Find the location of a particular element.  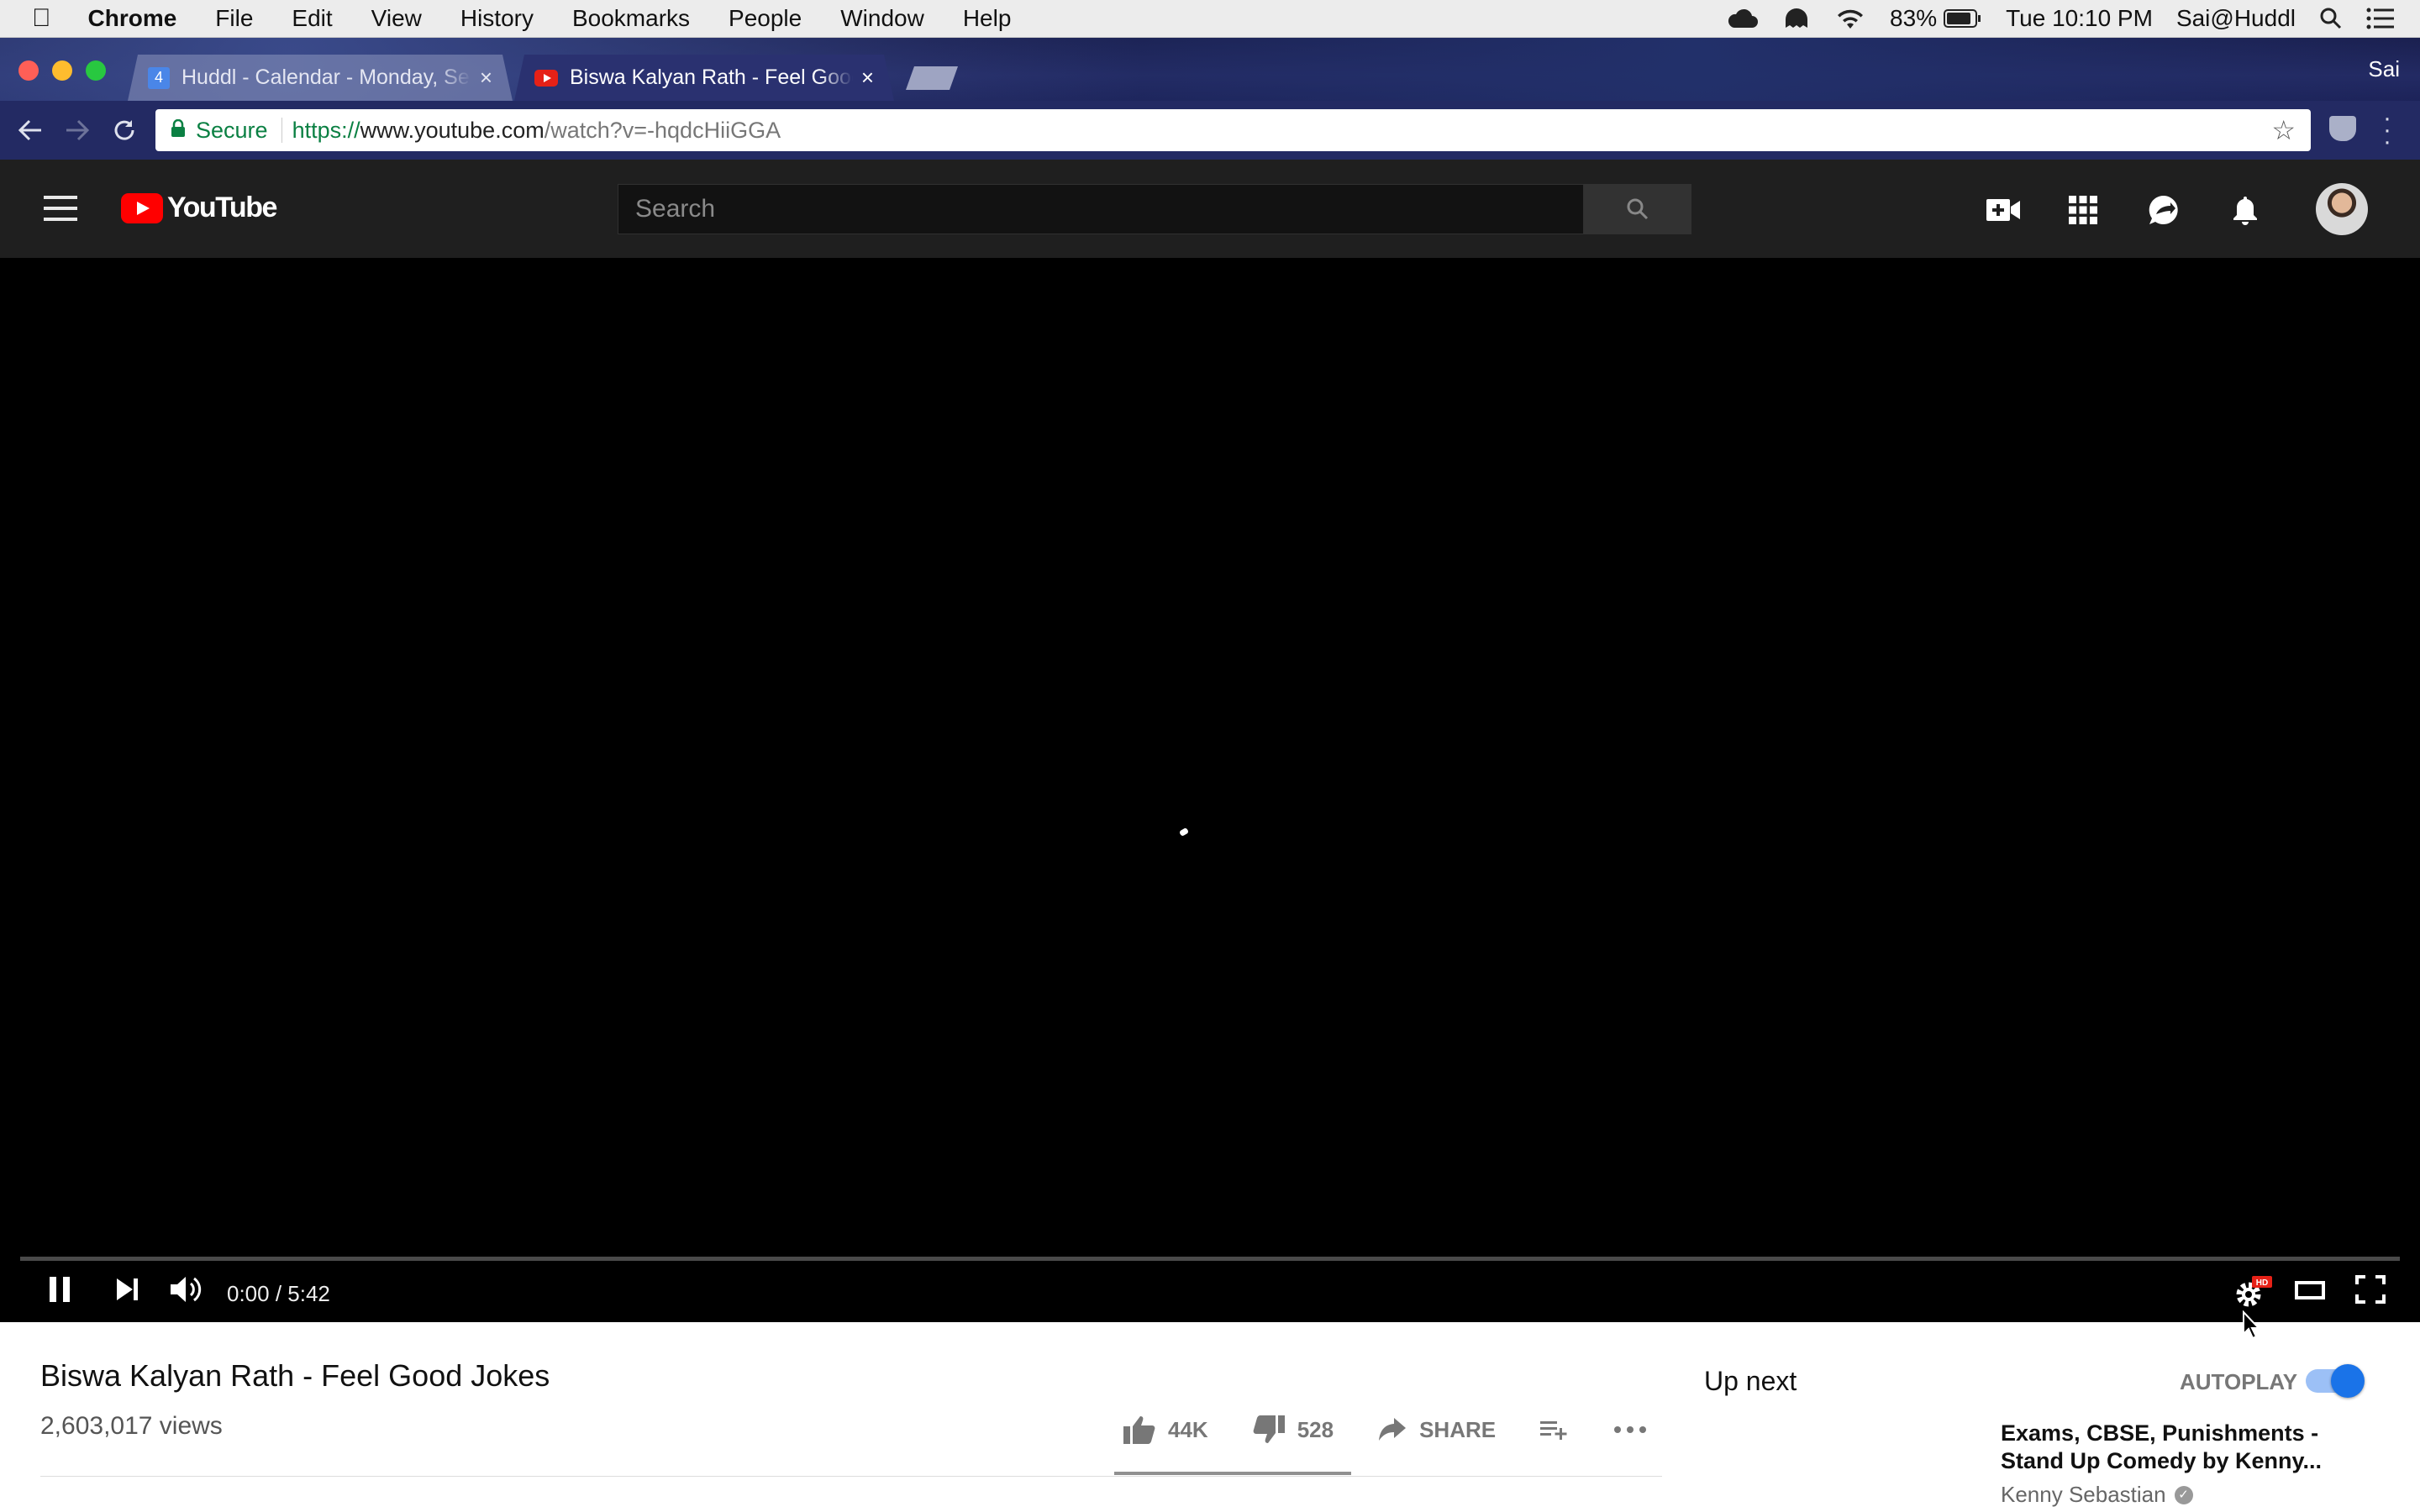

up-next-heading: Up next is located at coordinates (1750, 1381).